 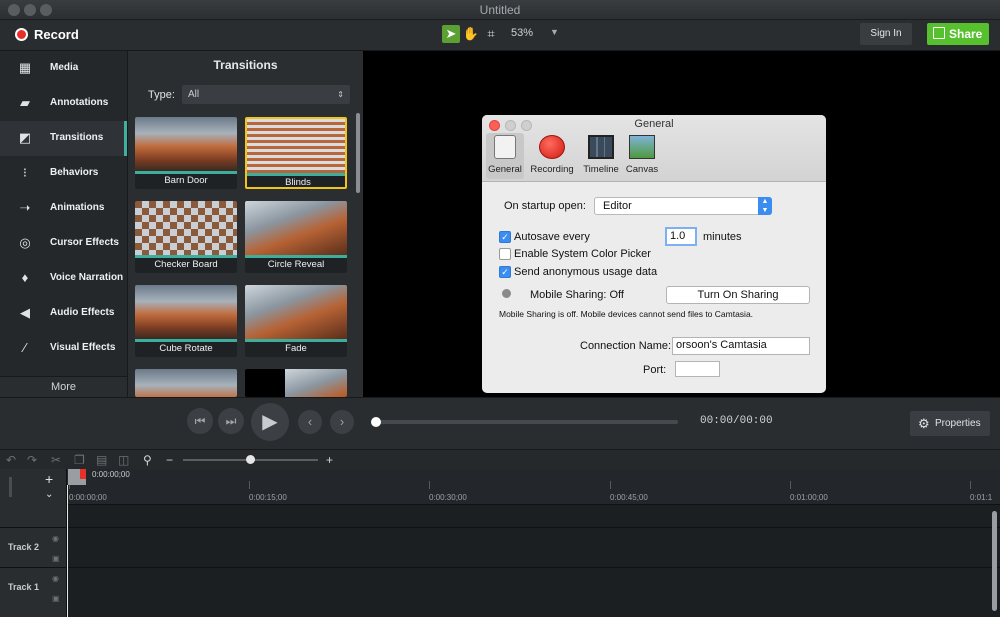 What do you see at coordinates (924, 423) in the screenshot?
I see `gear-icon: ⚙` at bounding box center [924, 423].